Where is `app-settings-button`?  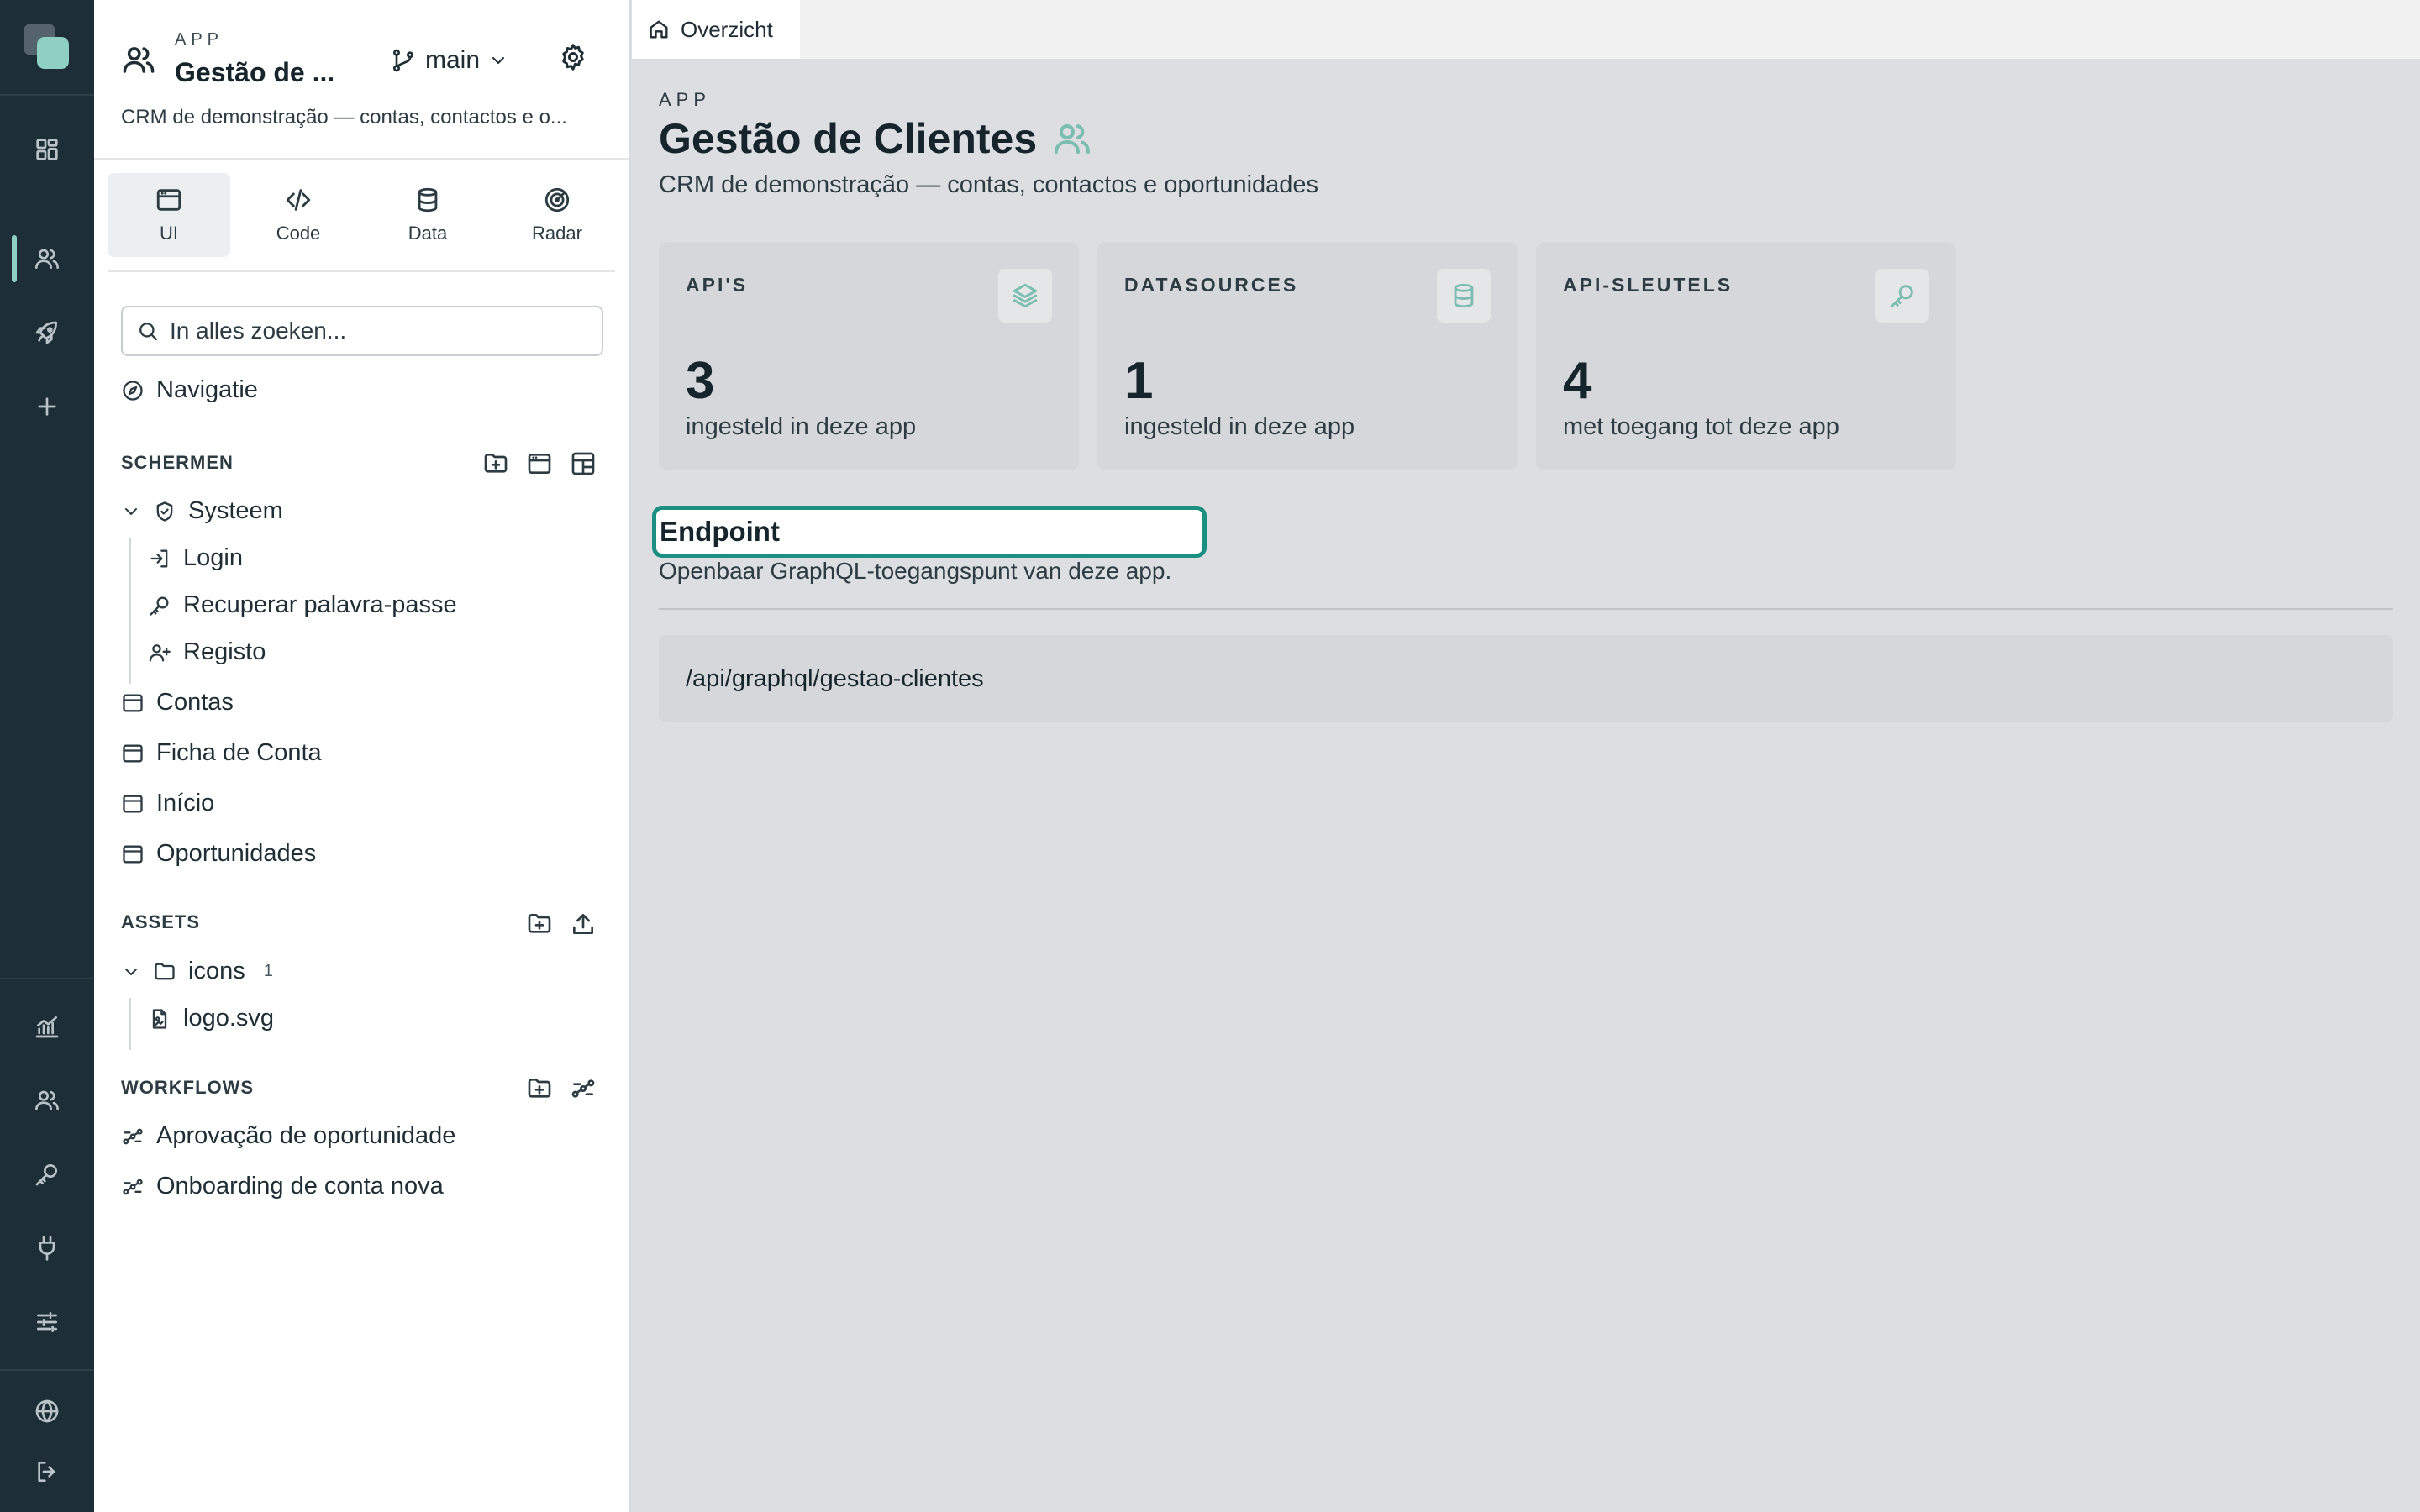
app-settings-button is located at coordinates (575, 59).